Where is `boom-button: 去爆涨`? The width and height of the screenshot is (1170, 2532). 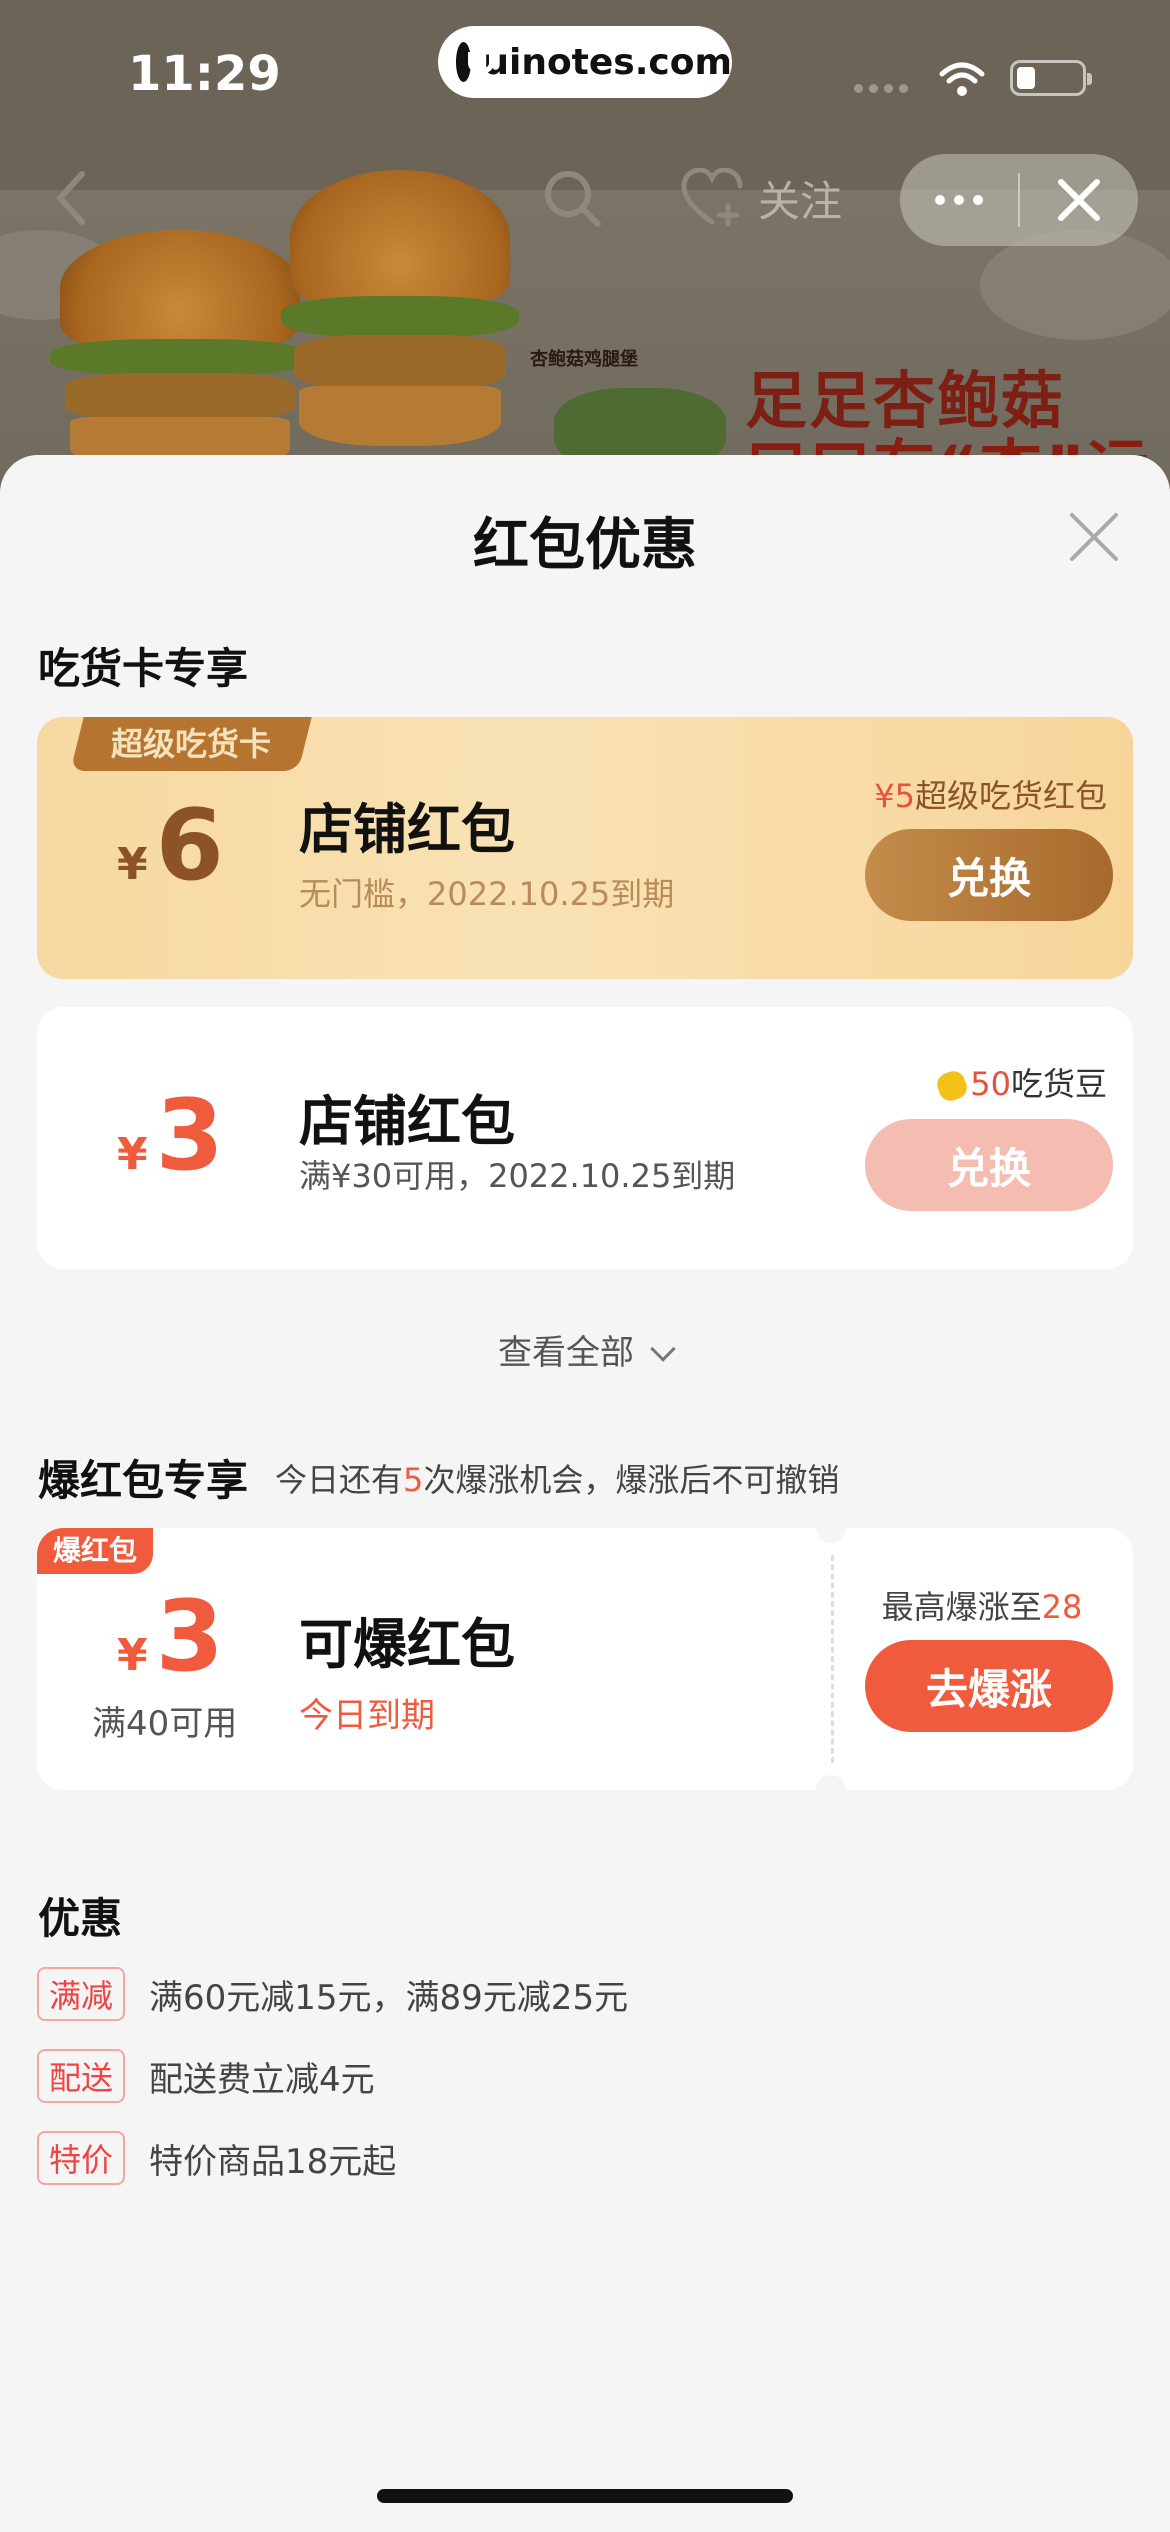
boom-button: 去爆涨 is located at coordinates (989, 1686).